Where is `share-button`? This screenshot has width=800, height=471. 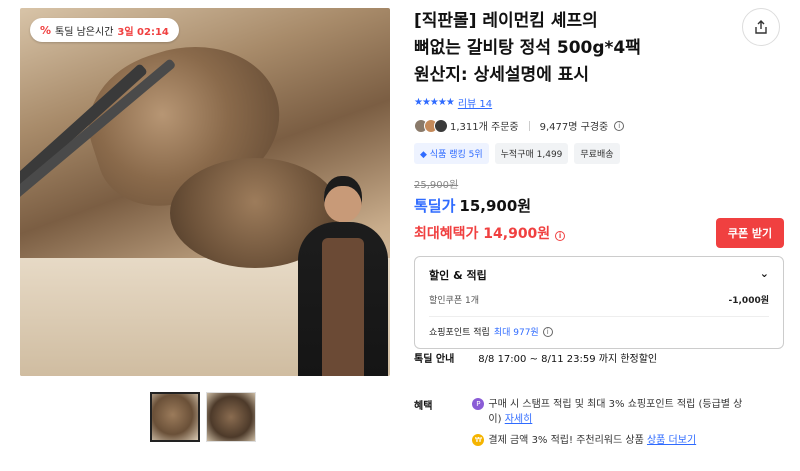
share-button is located at coordinates (761, 27).